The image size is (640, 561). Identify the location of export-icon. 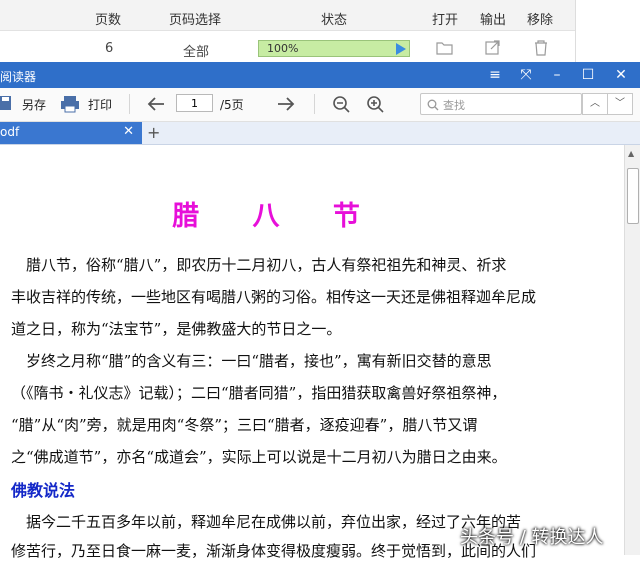
(493, 48).